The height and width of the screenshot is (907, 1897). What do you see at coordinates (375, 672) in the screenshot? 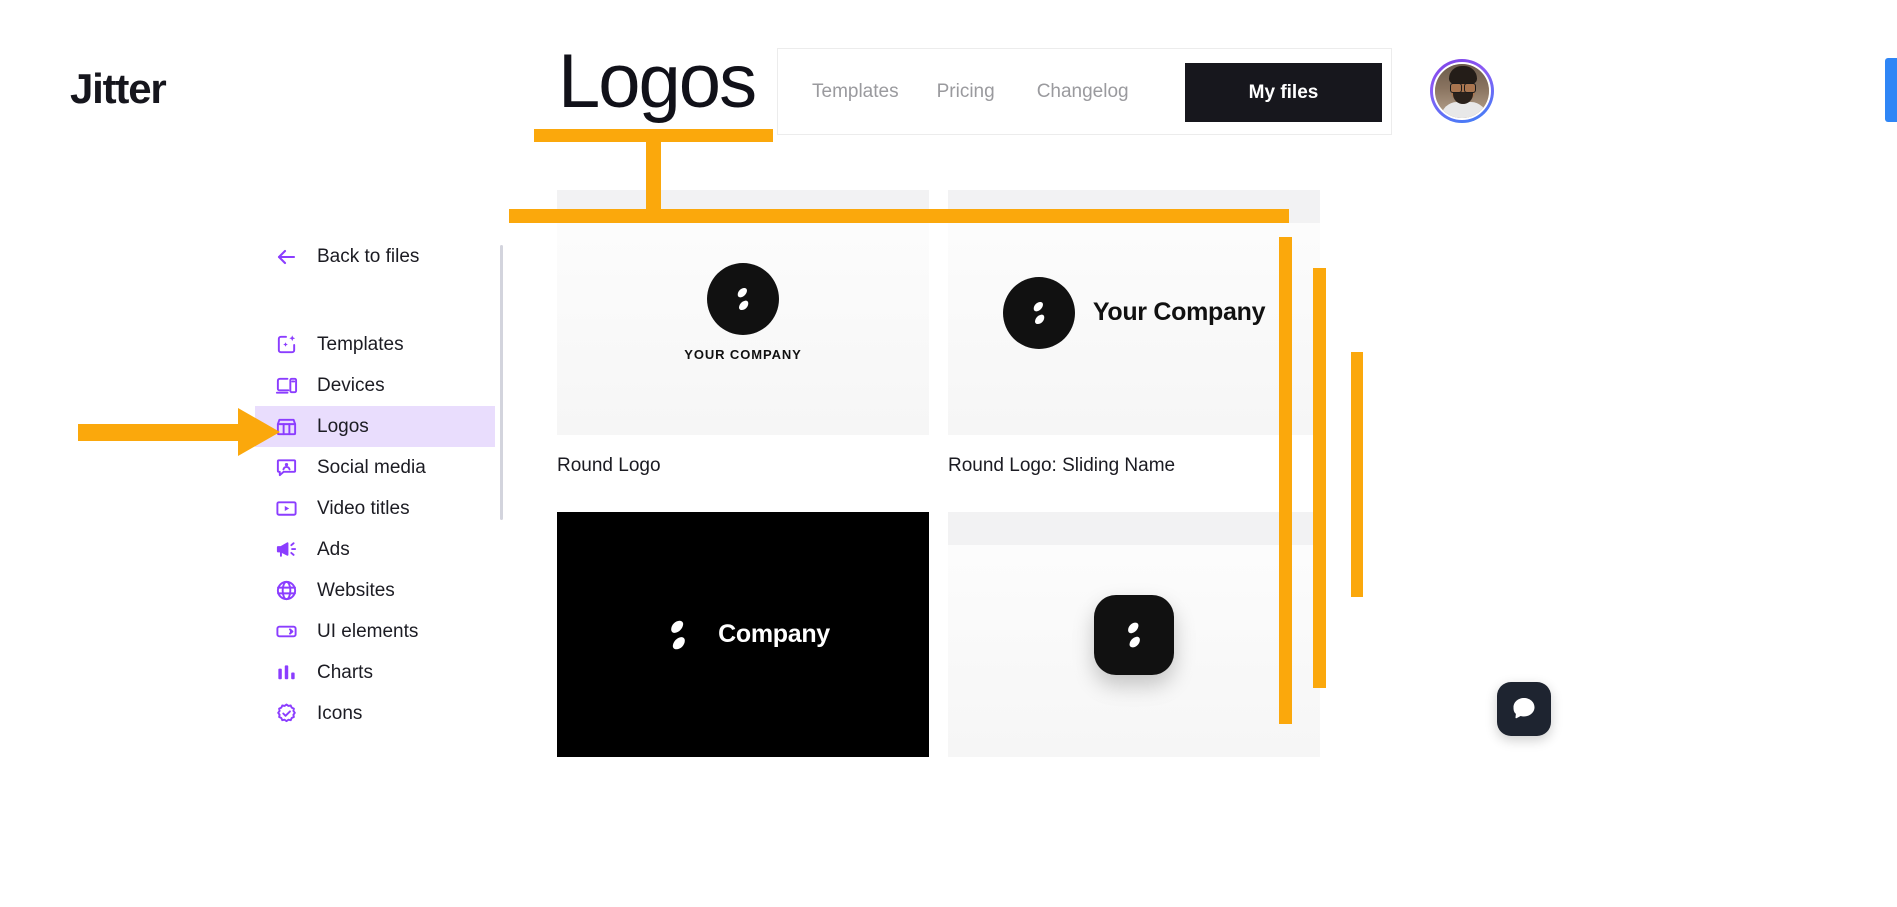
I see `sidebar-item-charts: Charts` at bounding box center [375, 672].